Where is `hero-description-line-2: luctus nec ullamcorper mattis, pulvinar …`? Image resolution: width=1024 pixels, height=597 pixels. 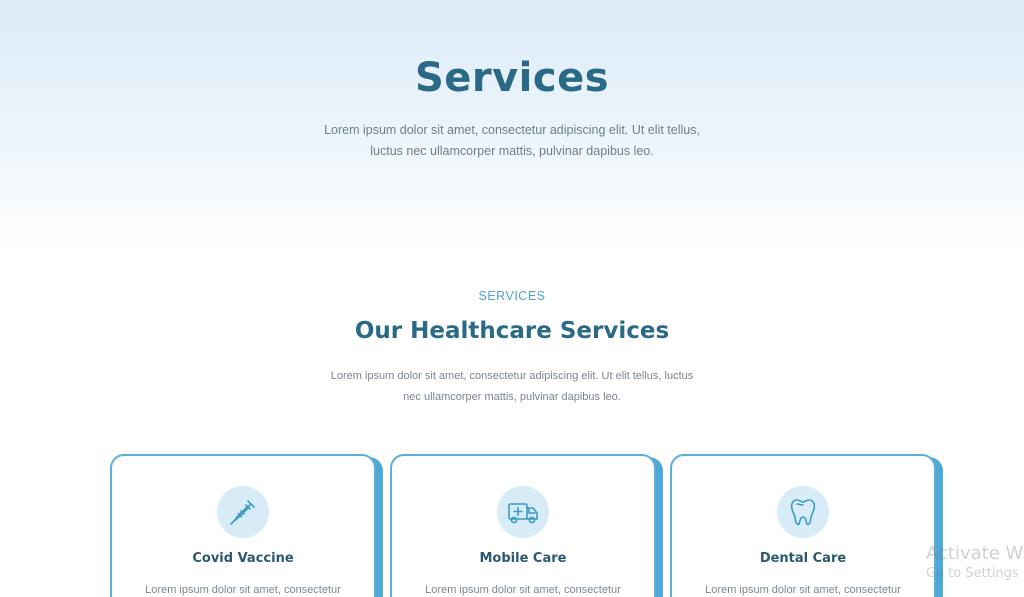 hero-description-line-2: luctus nec ullamcorper mattis, pulvinar … is located at coordinates (512, 151).